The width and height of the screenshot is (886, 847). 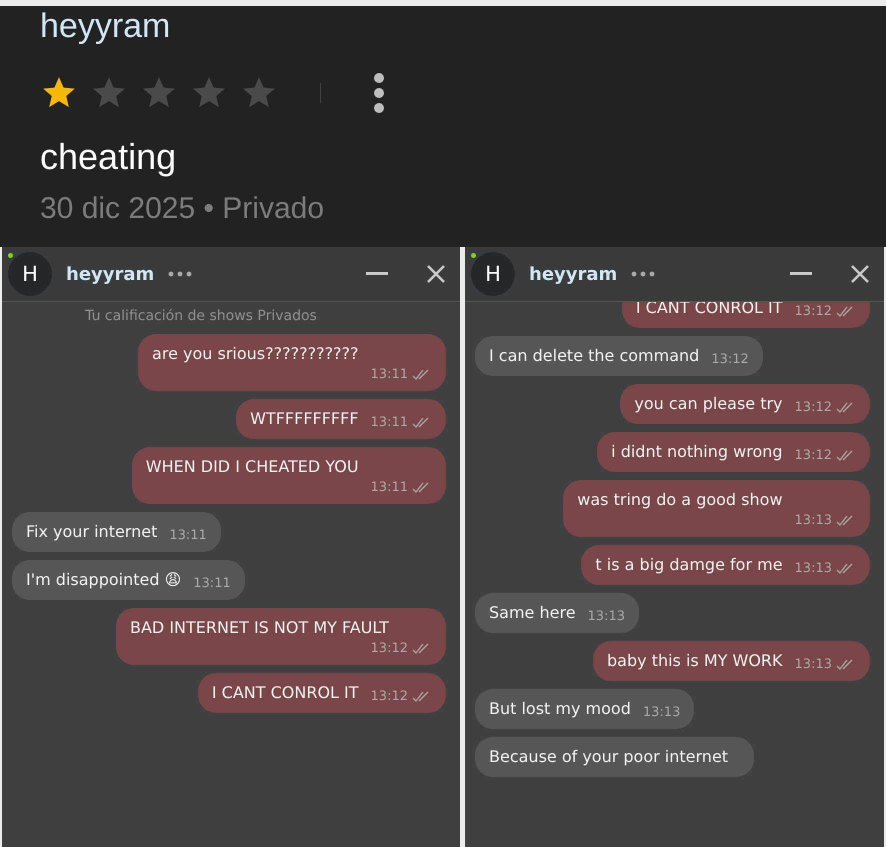 I want to click on review-date: 30 dic 2025 • Privado, so click(x=183, y=209).